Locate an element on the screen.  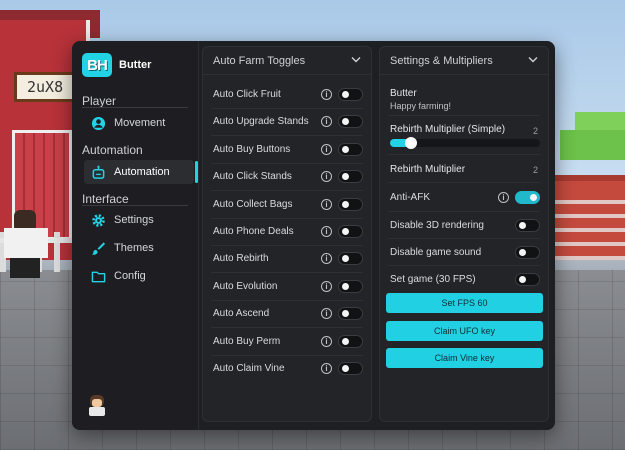
toggle-row: Auto Collect Bags i is located at coordinates (287, 204).